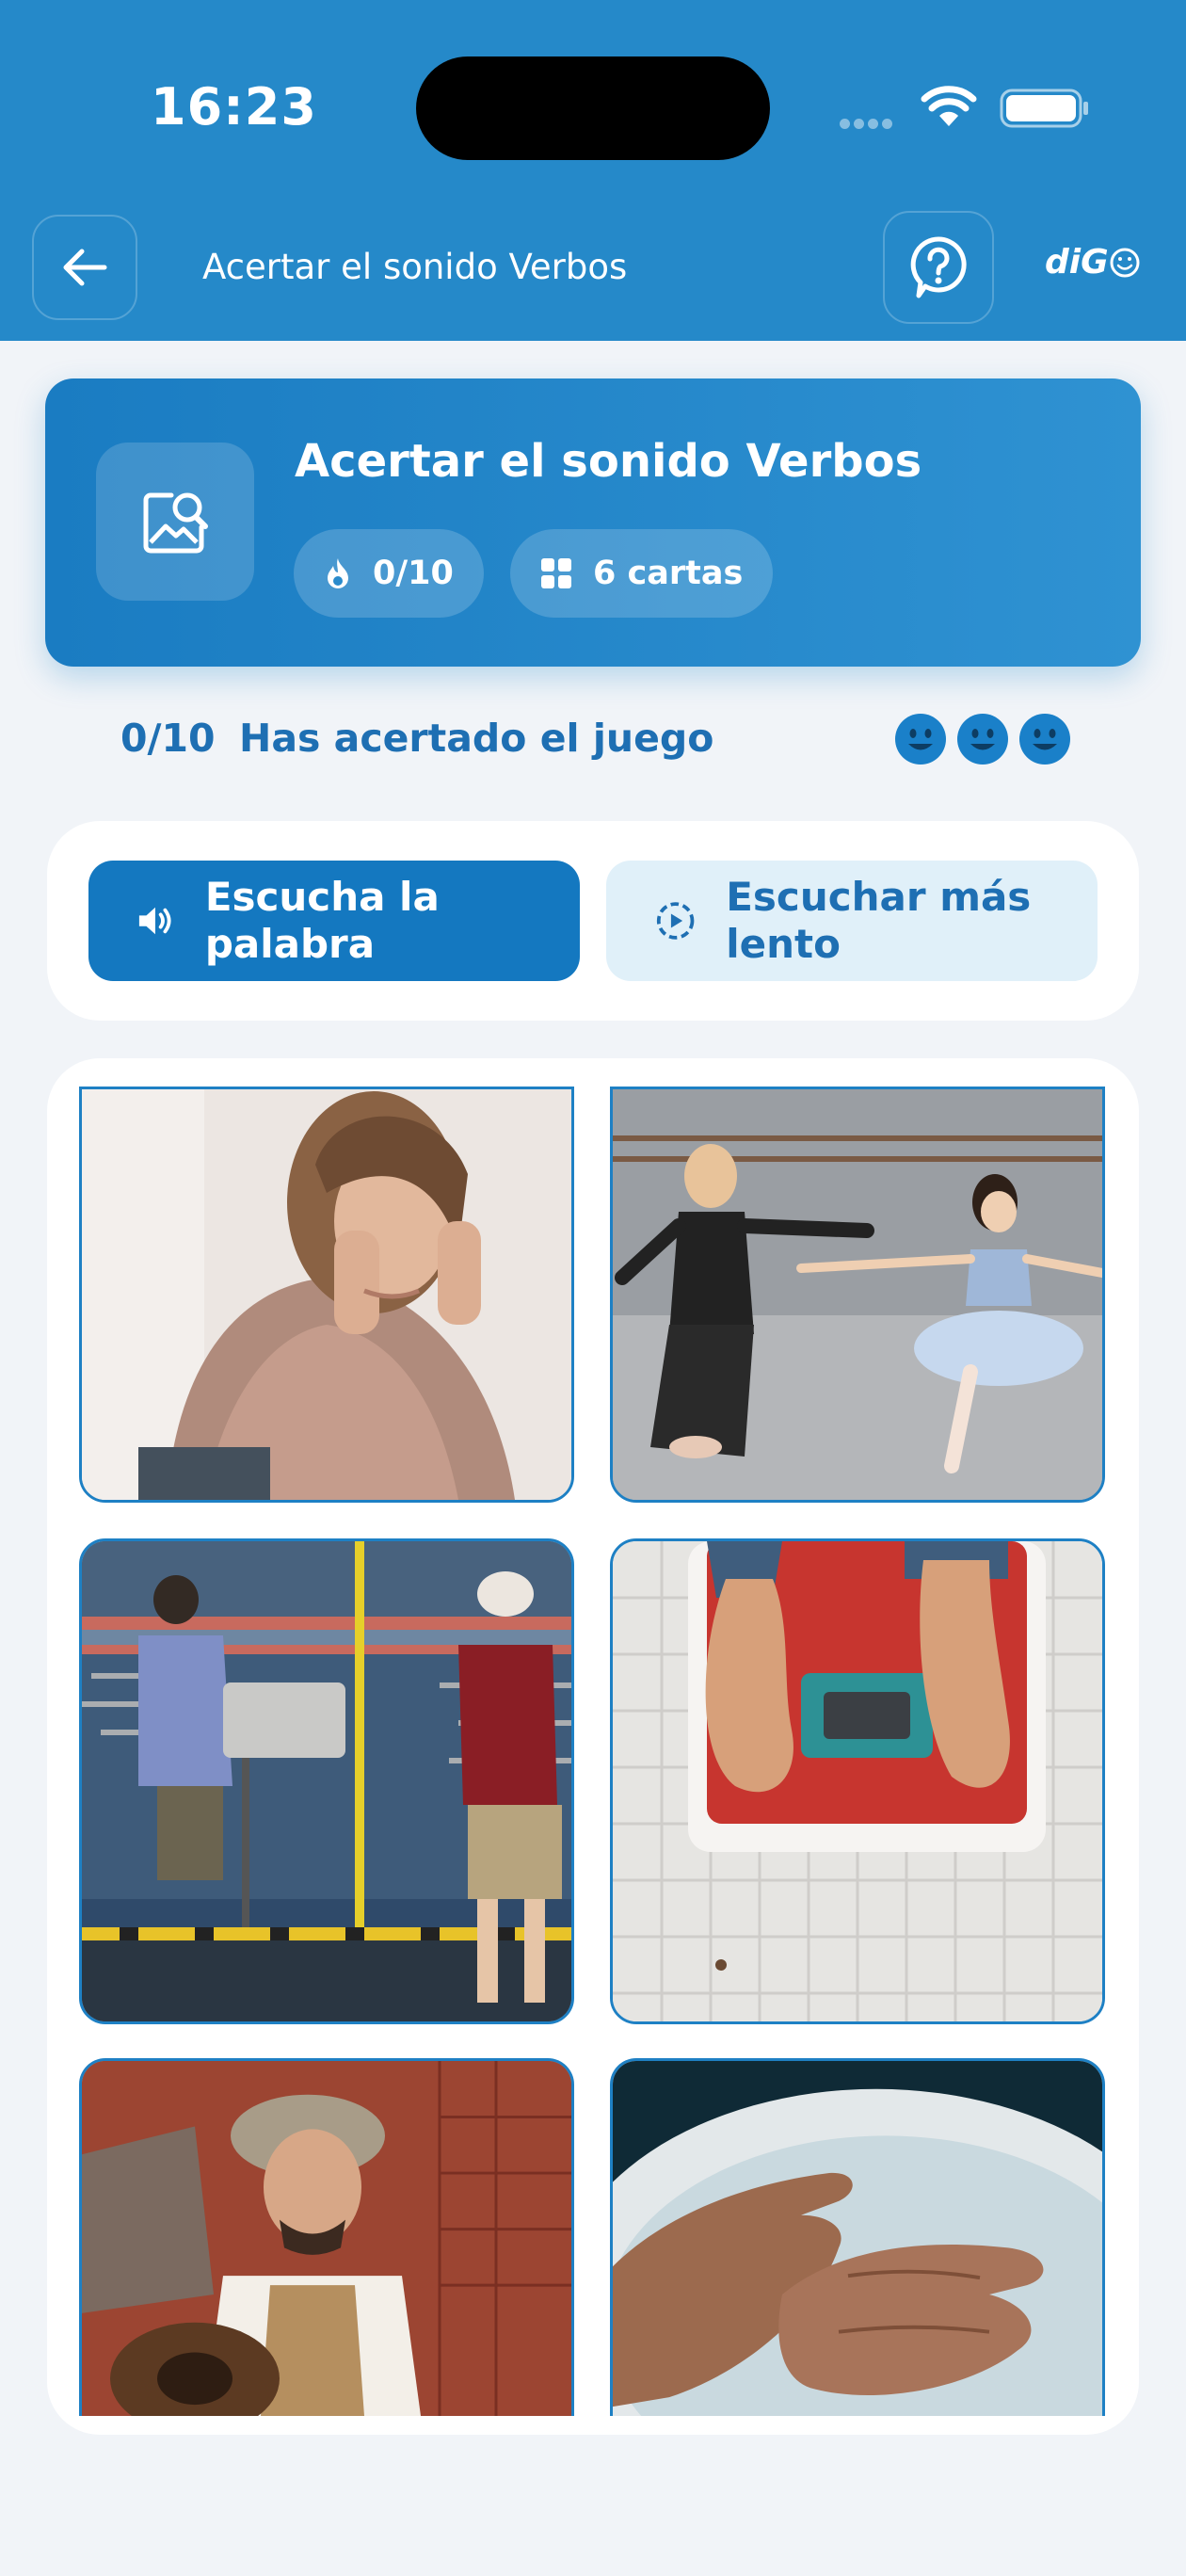 The width and height of the screenshot is (1186, 2576). What do you see at coordinates (593, 170) in the screenshot?
I see `app-header: 16:23 Acertar el sonido Verbos diG` at bounding box center [593, 170].